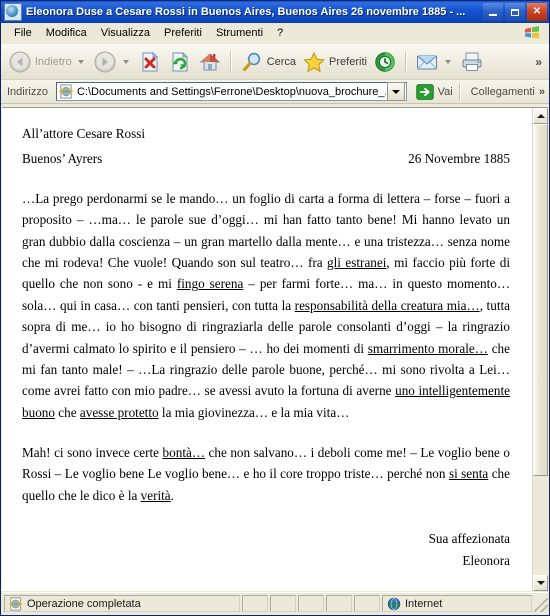 Image resolution: width=550 pixels, height=616 pixels. I want to click on status-message-pane: Operazione completata, so click(122, 603).